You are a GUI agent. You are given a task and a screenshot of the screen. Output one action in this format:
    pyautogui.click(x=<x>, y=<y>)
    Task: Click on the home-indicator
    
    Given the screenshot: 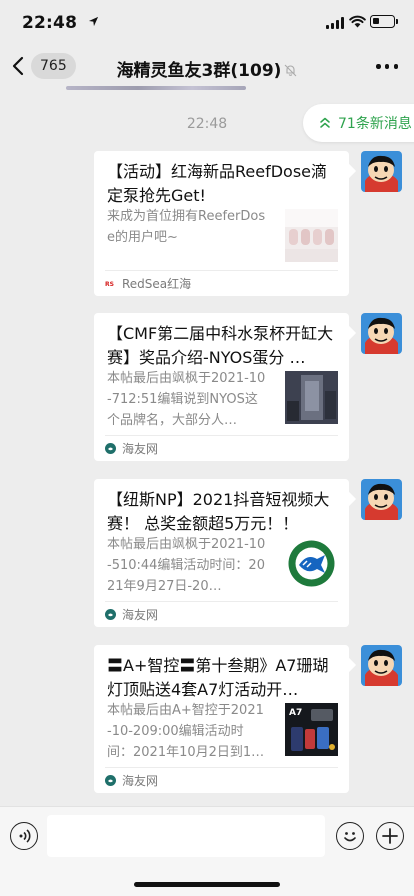 What is the action you would take?
    pyautogui.click(x=207, y=884)
    